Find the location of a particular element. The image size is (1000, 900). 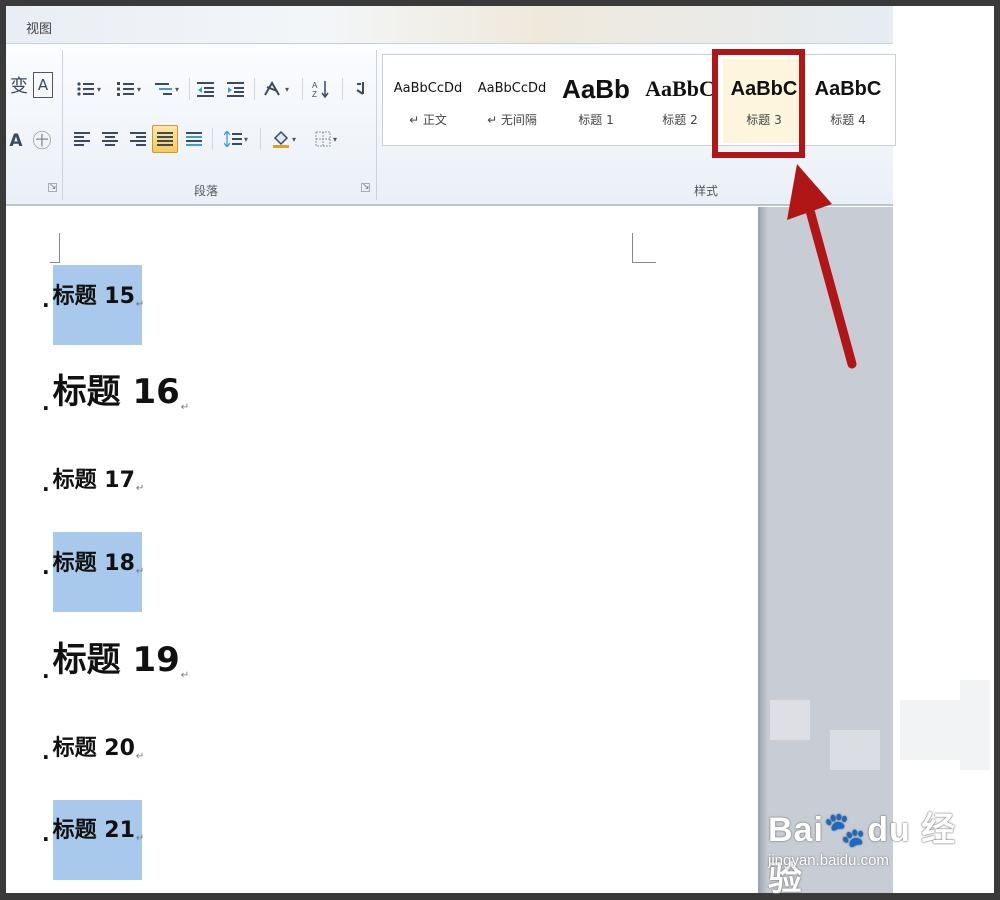

heading-text: 标题 19 is located at coordinates (116, 660).